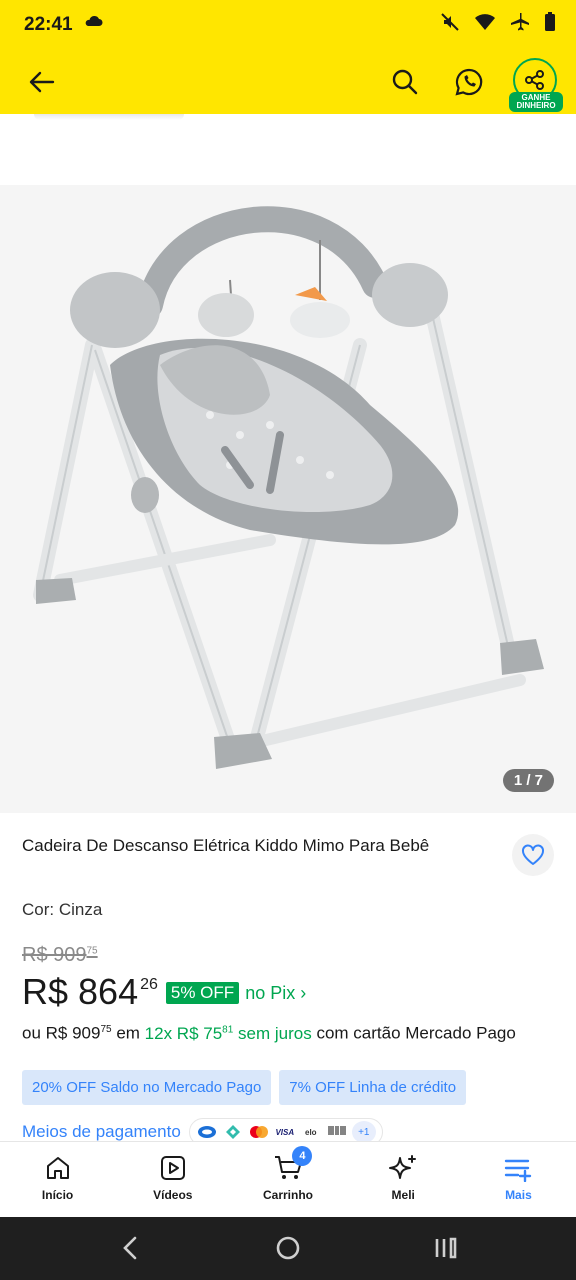 The width and height of the screenshot is (576, 1280). I want to click on promo-chip-credit-line: 7% OFF Linha de crédito, so click(373, 1087).